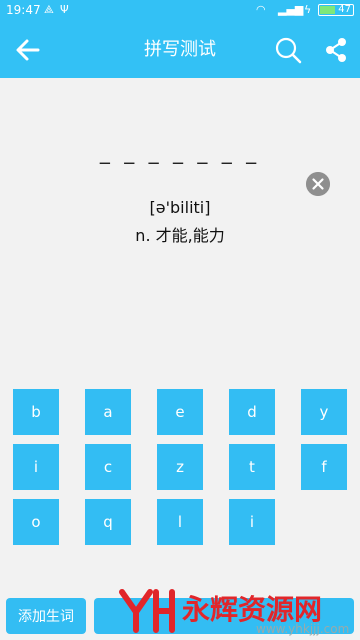 The image size is (360, 640). I want to click on letter-key: b, so click(36, 412).